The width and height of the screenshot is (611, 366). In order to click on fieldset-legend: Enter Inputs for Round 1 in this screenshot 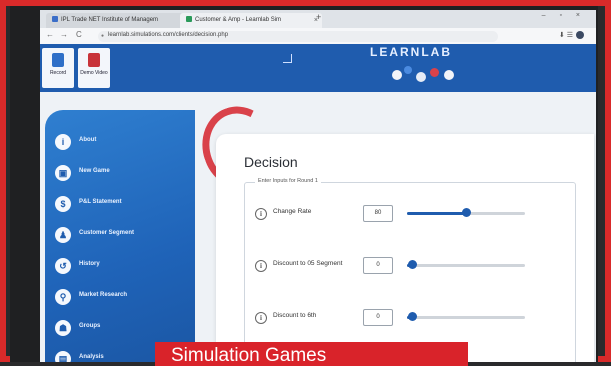, I will do `click(288, 181)`.